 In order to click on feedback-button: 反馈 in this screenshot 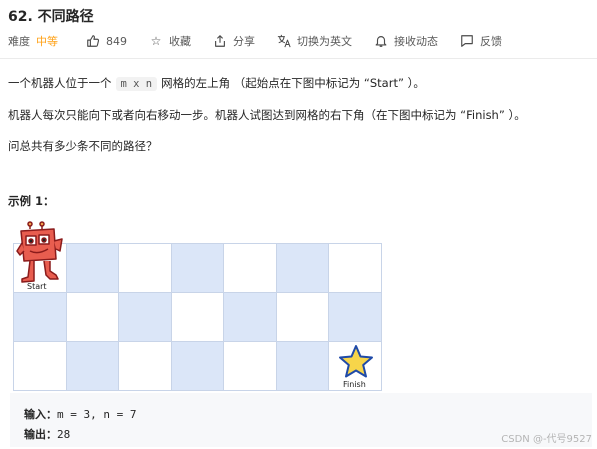, I will do `click(481, 41)`.